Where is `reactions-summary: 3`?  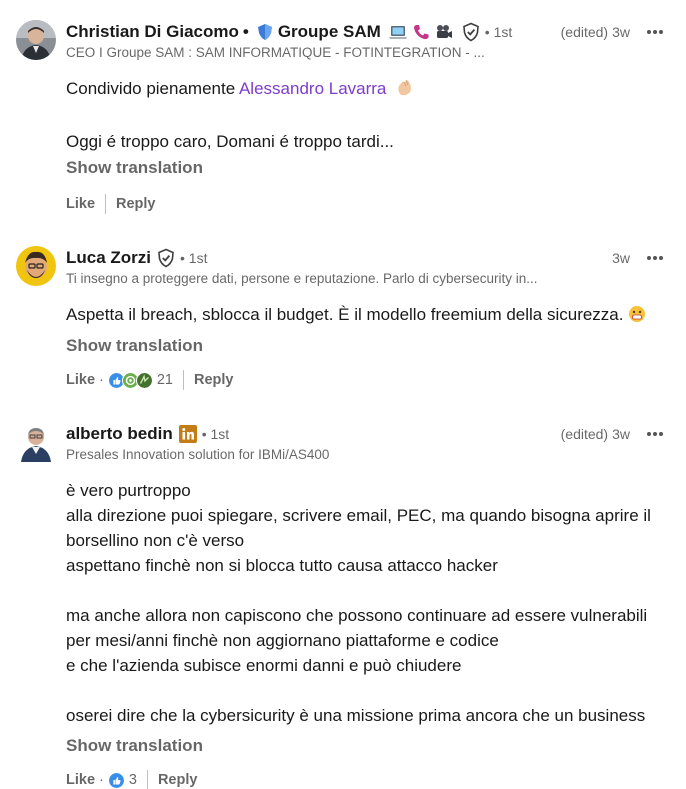
reactions-summary: 3 is located at coordinates (122, 780).